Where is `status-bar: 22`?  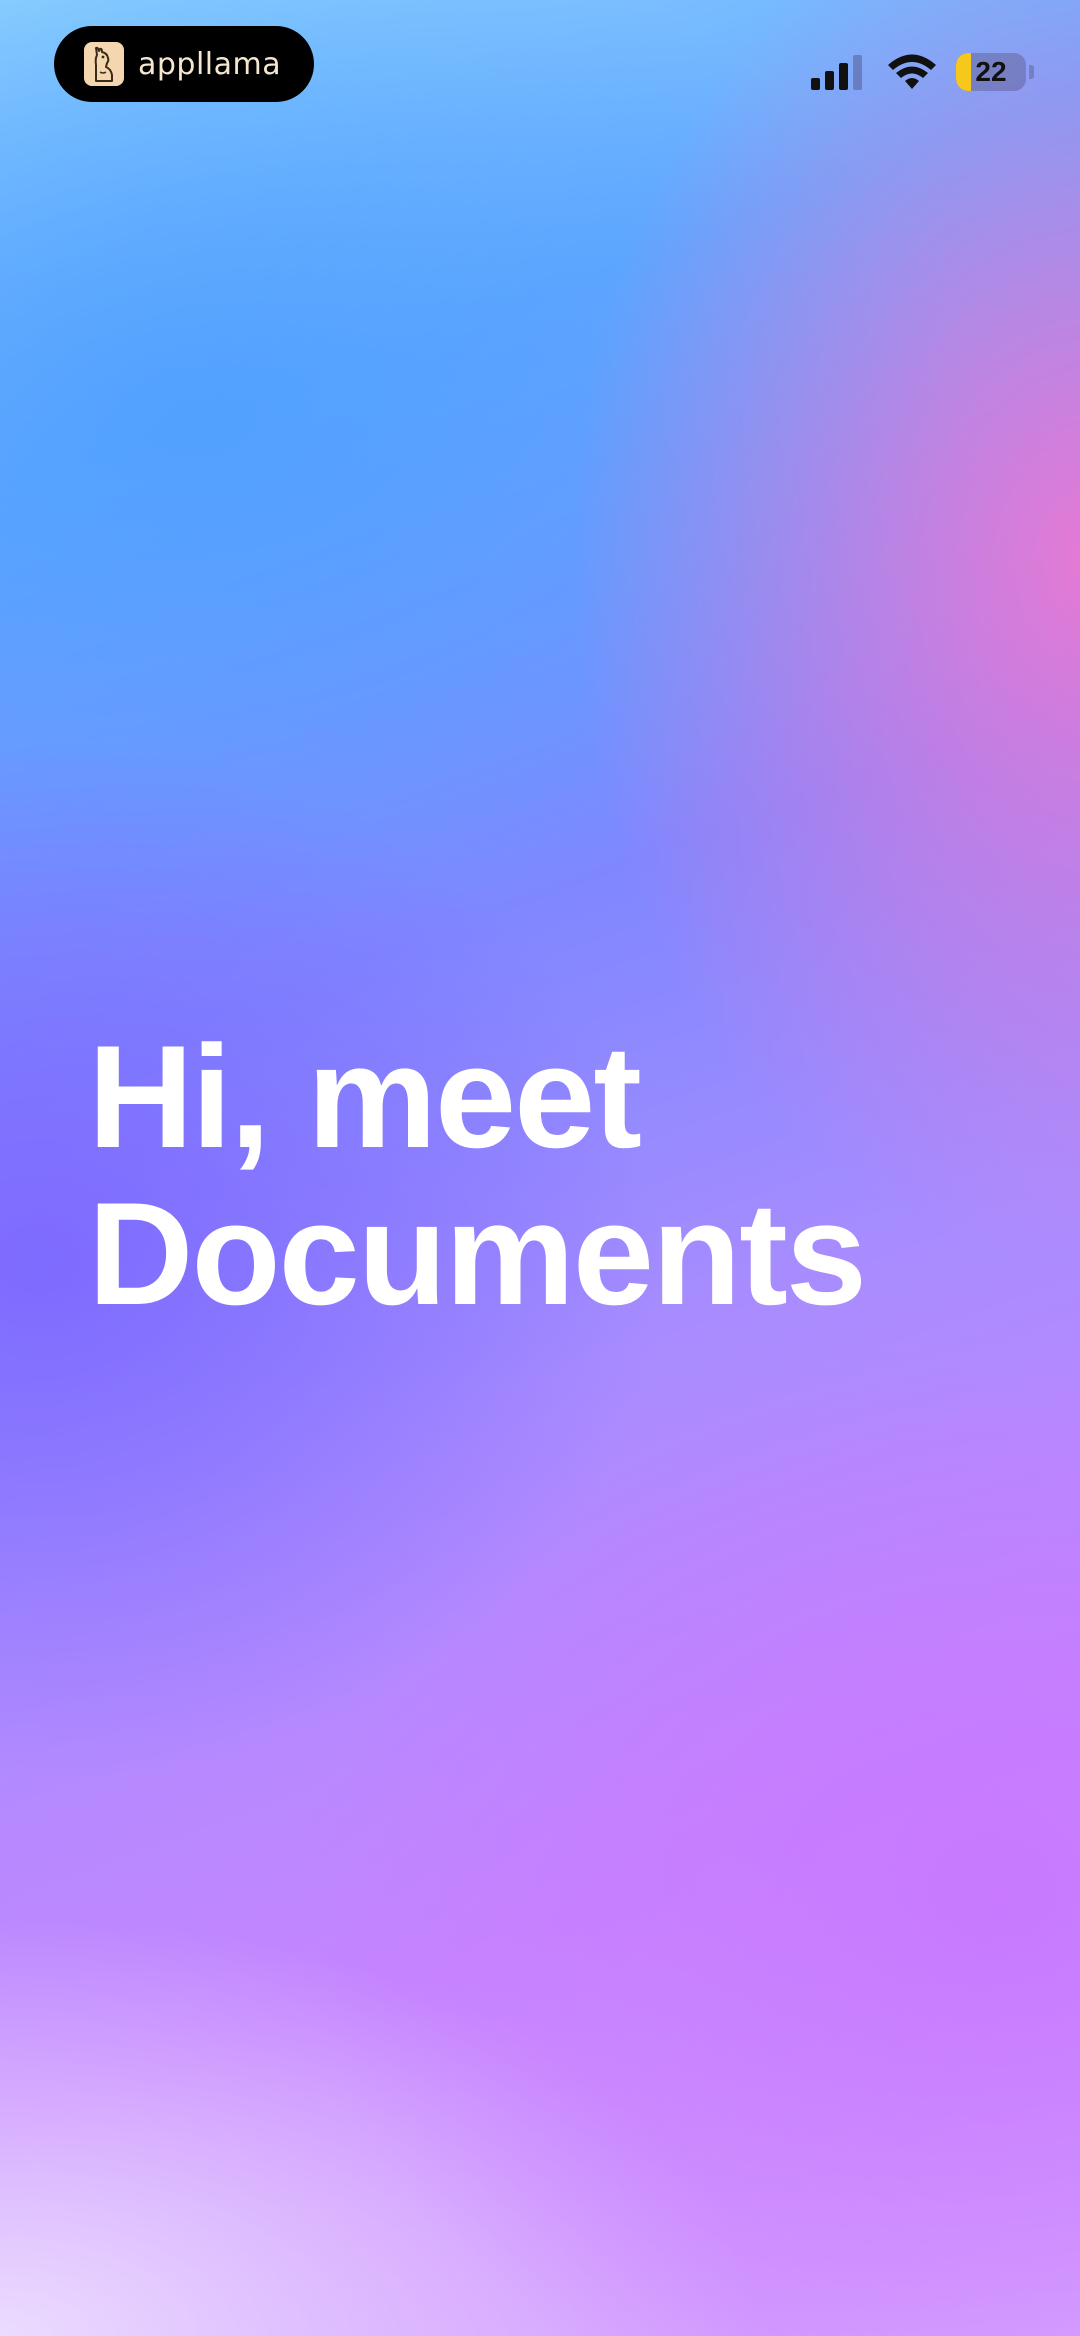 status-bar: 22 is located at coordinates (922, 72).